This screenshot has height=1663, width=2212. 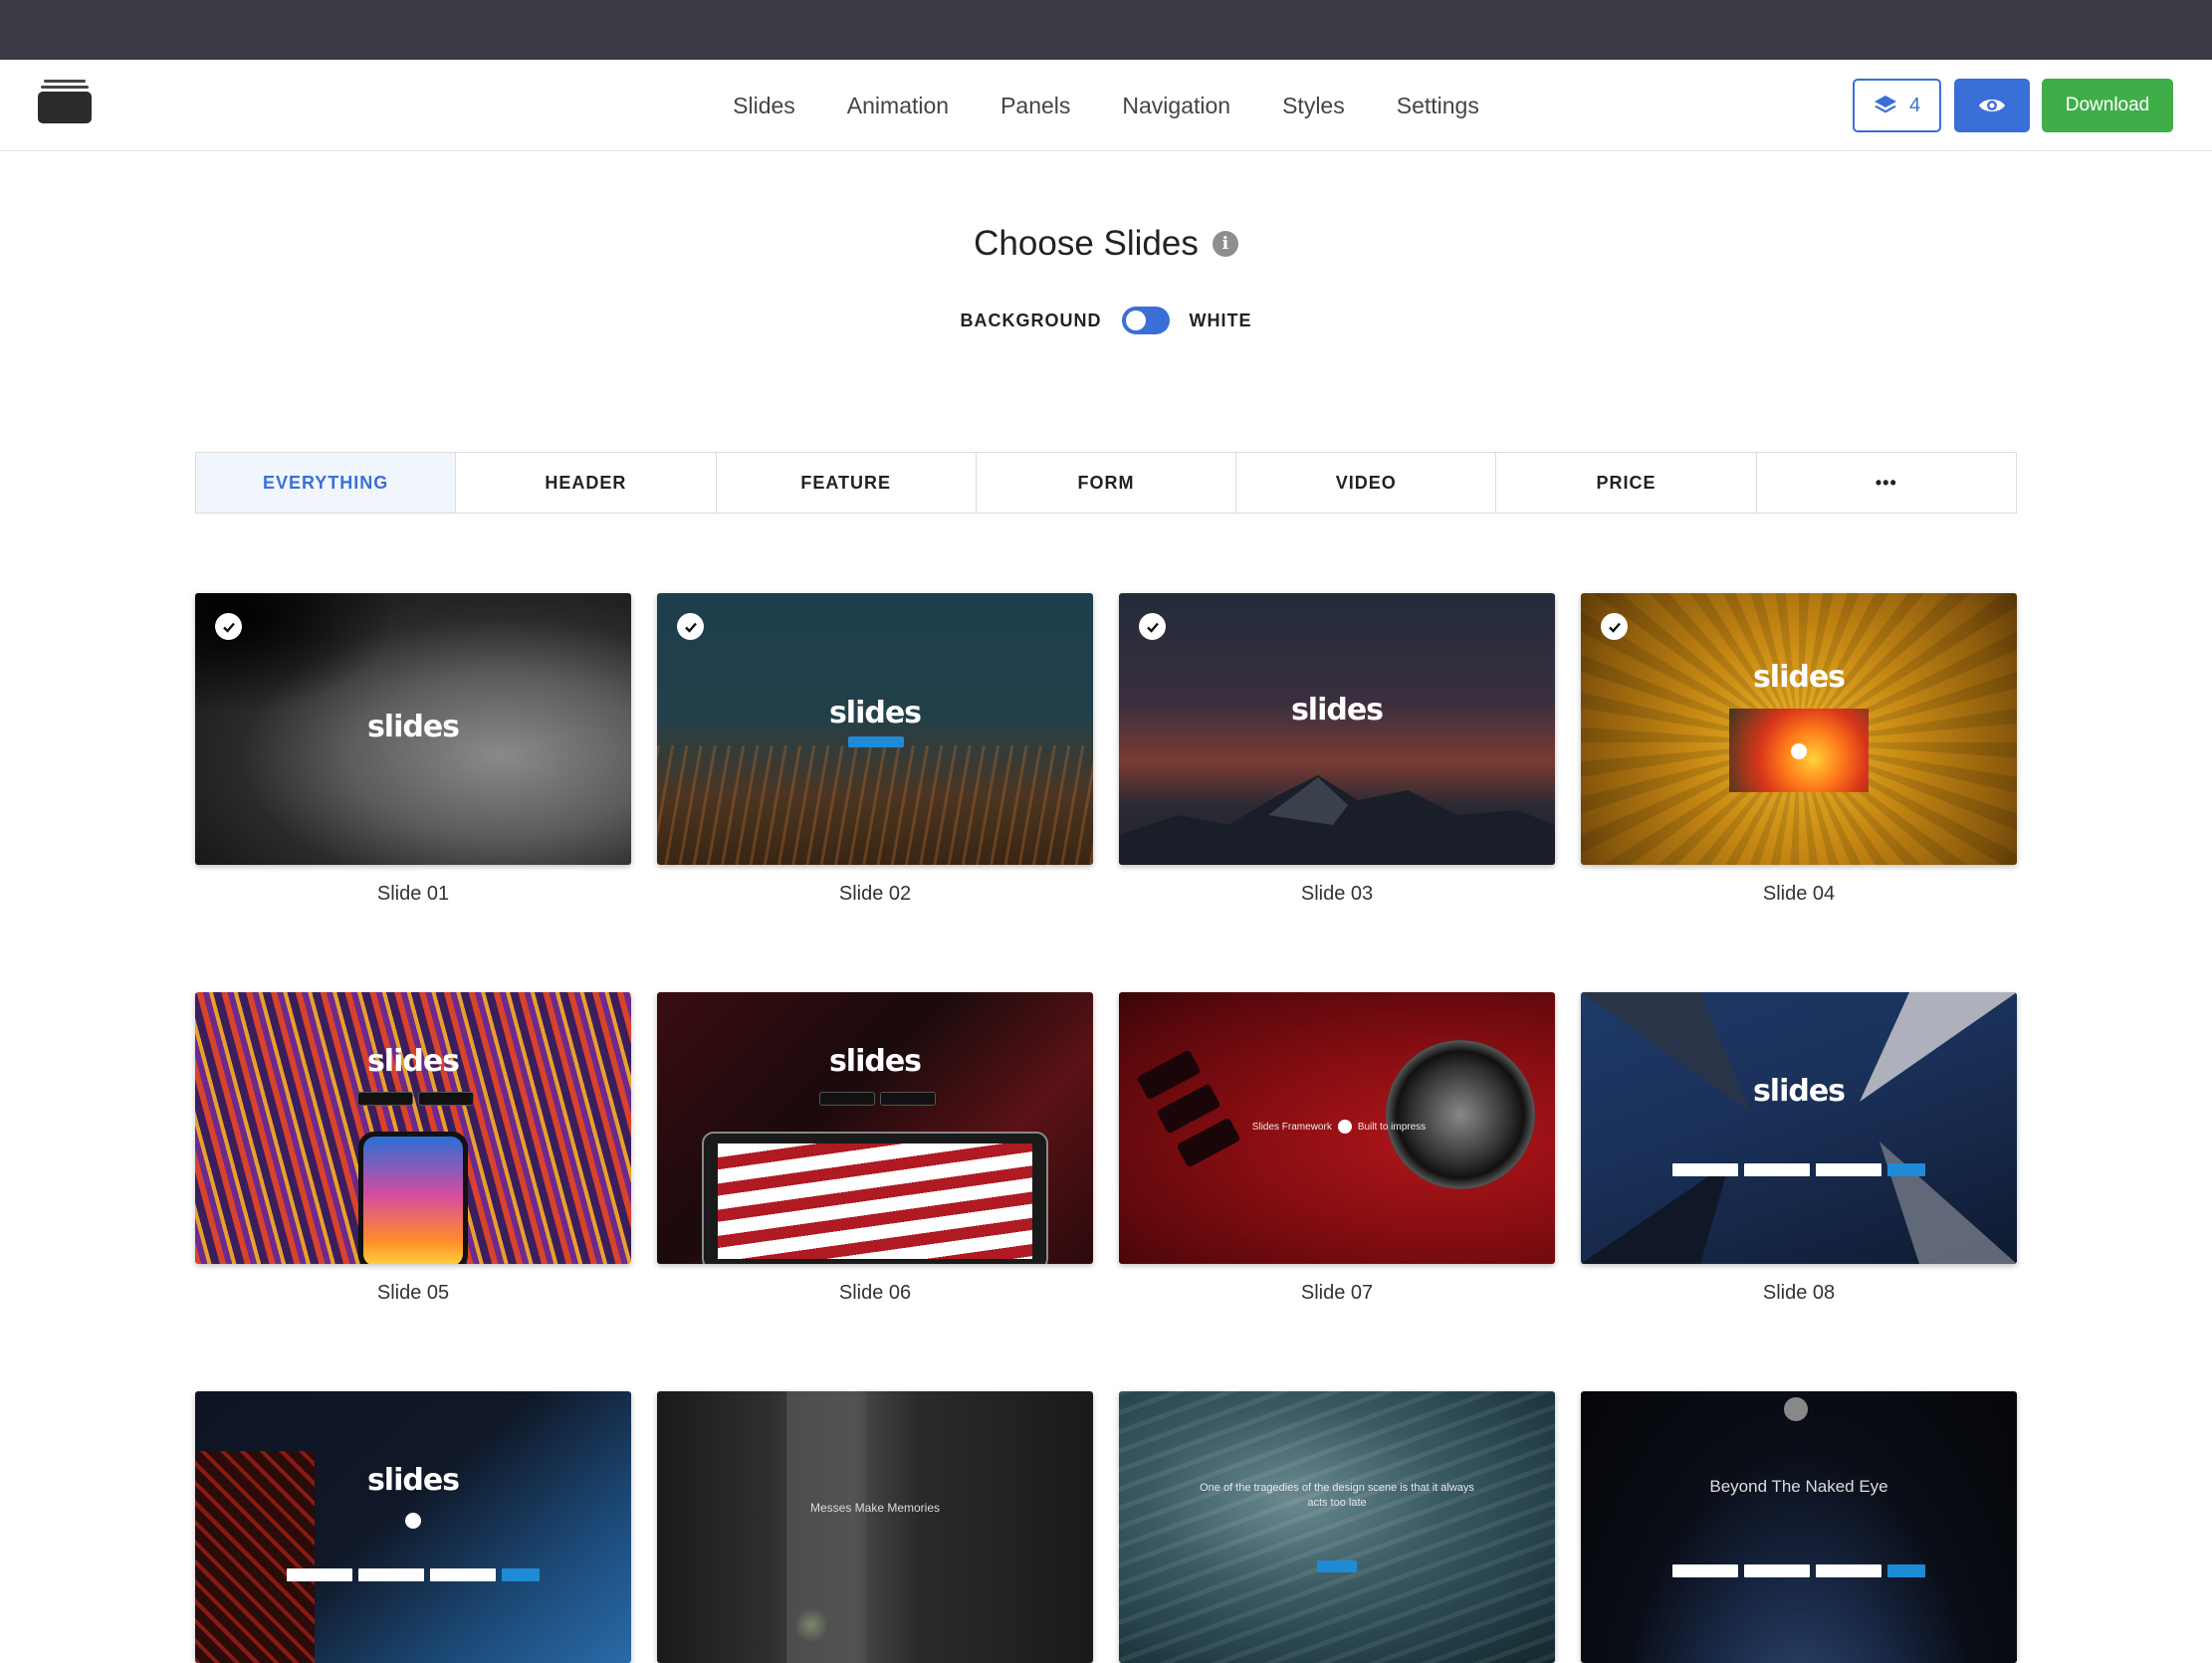 I want to click on preview-button, so click(x=1992, y=105).